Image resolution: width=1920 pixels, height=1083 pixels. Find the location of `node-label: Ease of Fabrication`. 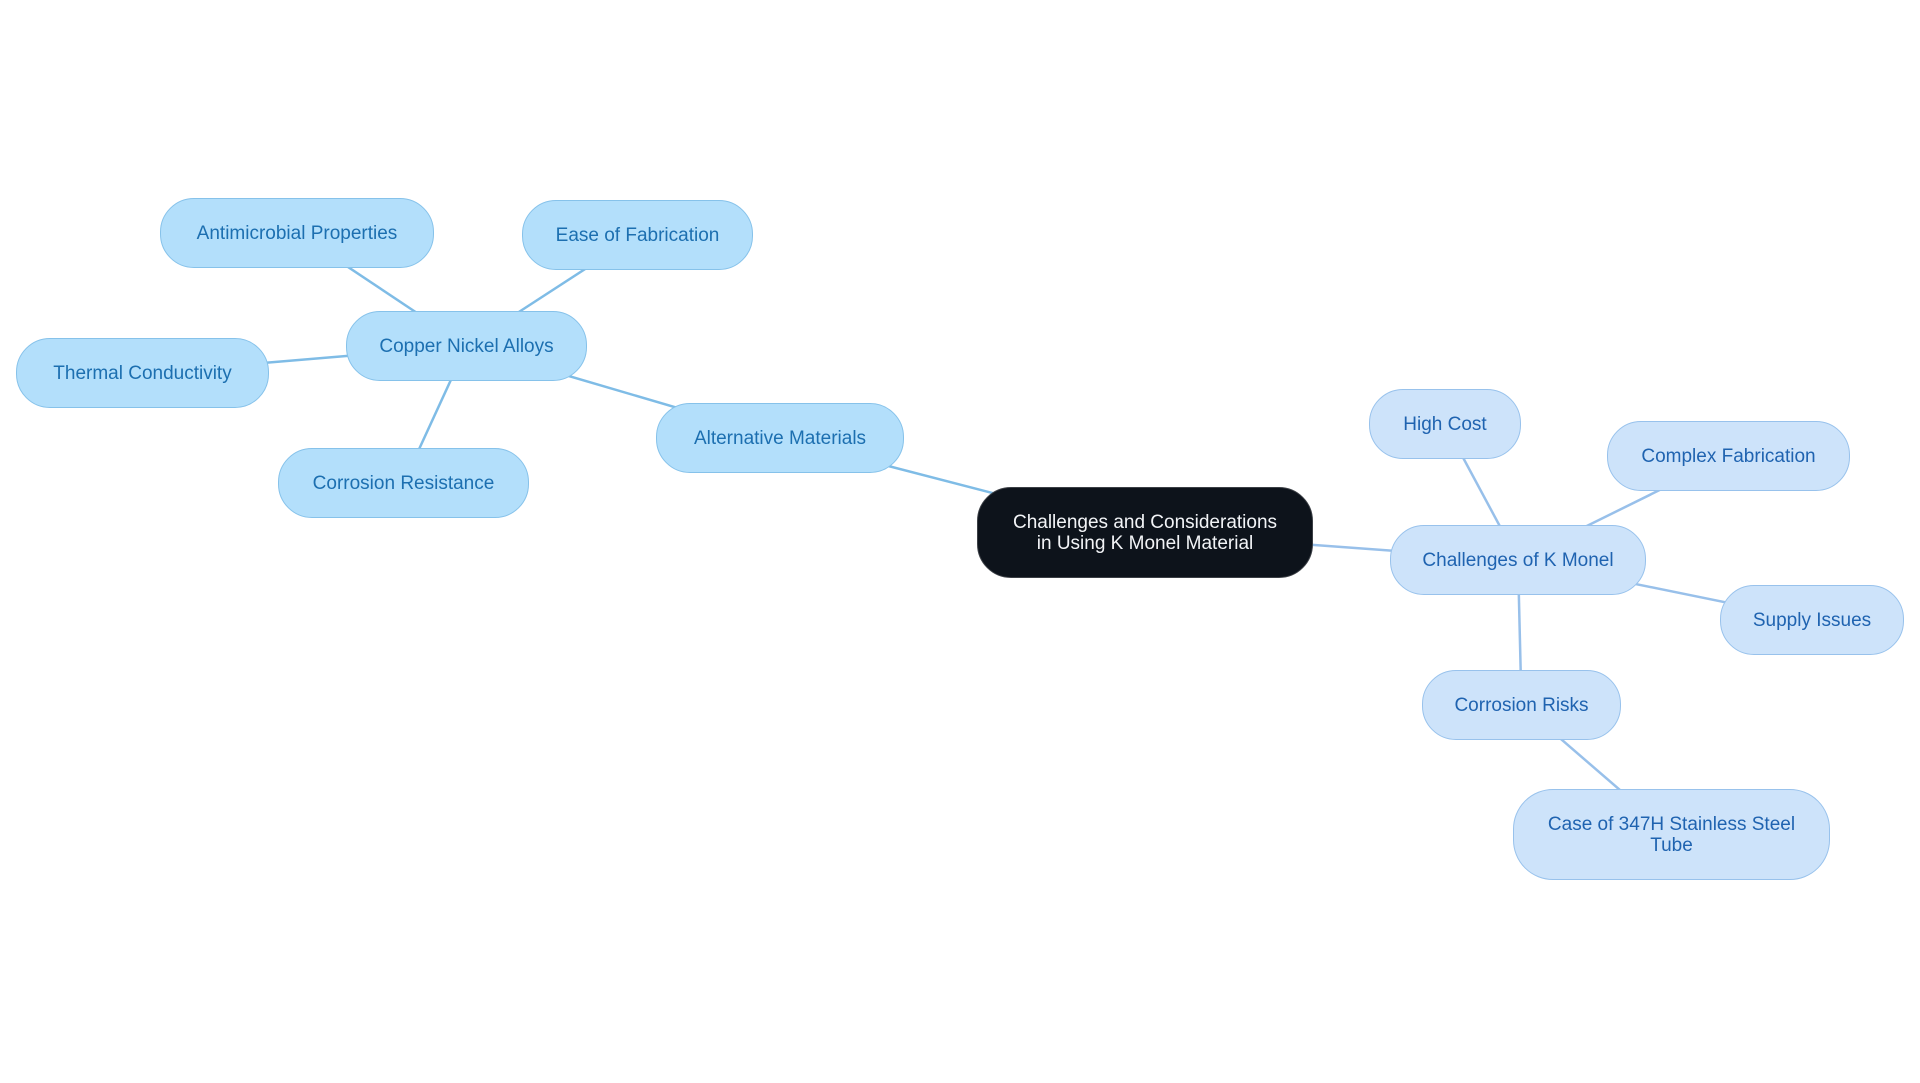

node-label: Ease of Fabrication is located at coordinates (637, 235).